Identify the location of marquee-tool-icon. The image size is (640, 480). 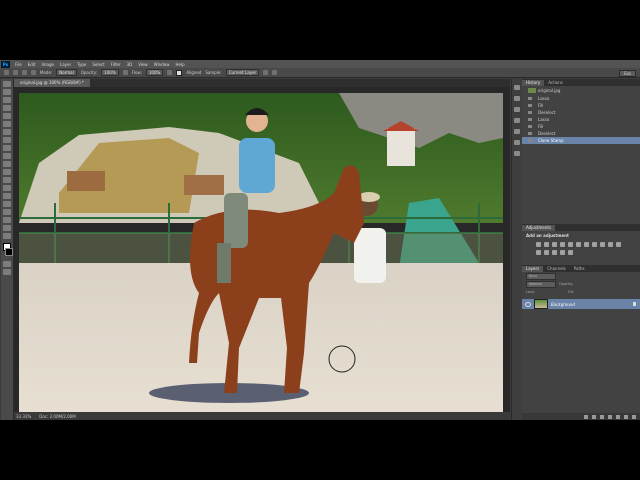
(7, 92).